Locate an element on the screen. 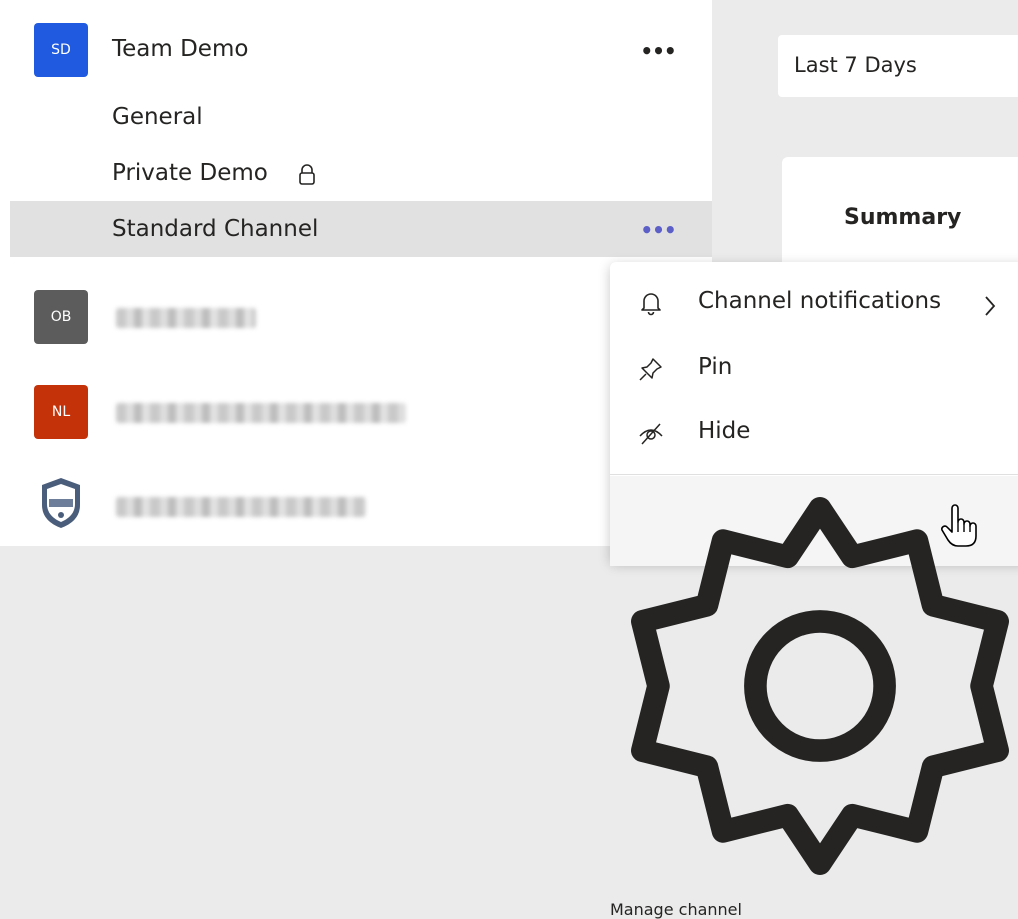 The width and height of the screenshot is (1018, 919). lock-icon is located at coordinates (307, 174).